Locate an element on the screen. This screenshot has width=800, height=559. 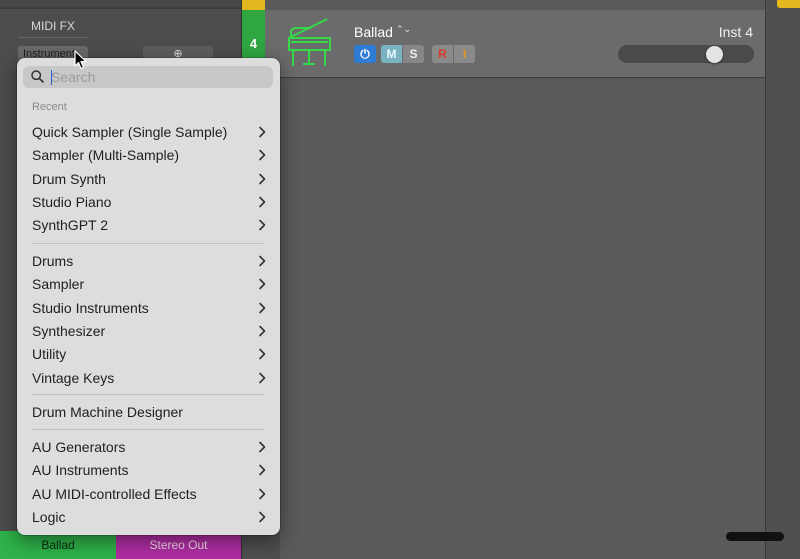
menu-item-quick-sampler-single-sample: Quick Sampler (Single Sample) is located at coordinates (148, 132).